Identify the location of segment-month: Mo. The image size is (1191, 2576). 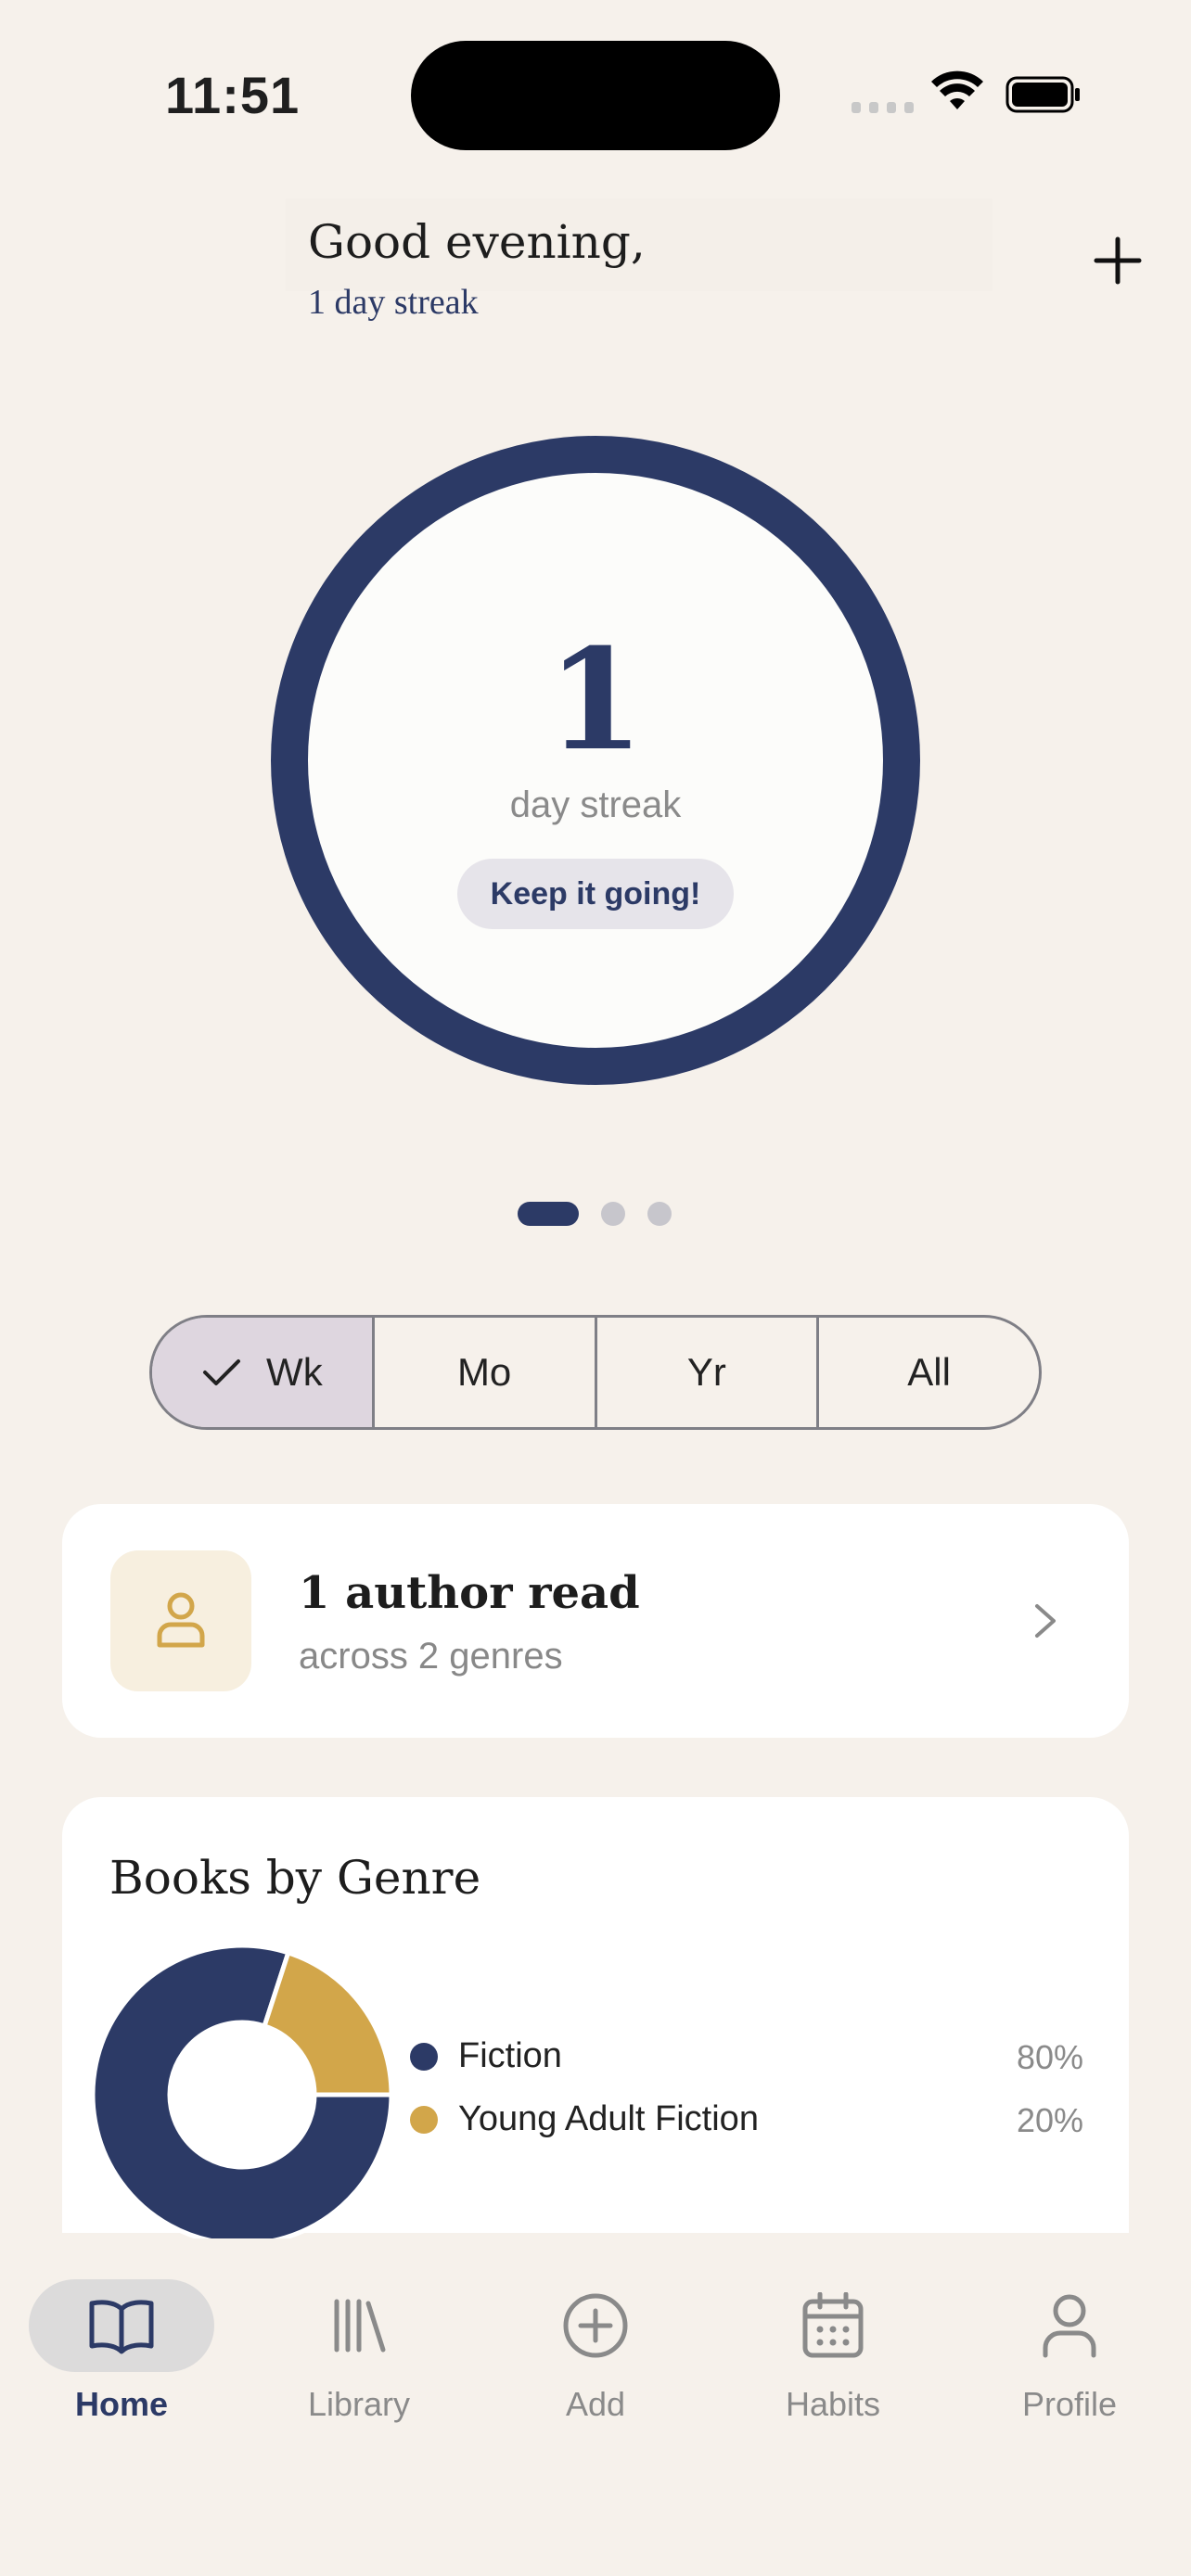
(483, 1372).